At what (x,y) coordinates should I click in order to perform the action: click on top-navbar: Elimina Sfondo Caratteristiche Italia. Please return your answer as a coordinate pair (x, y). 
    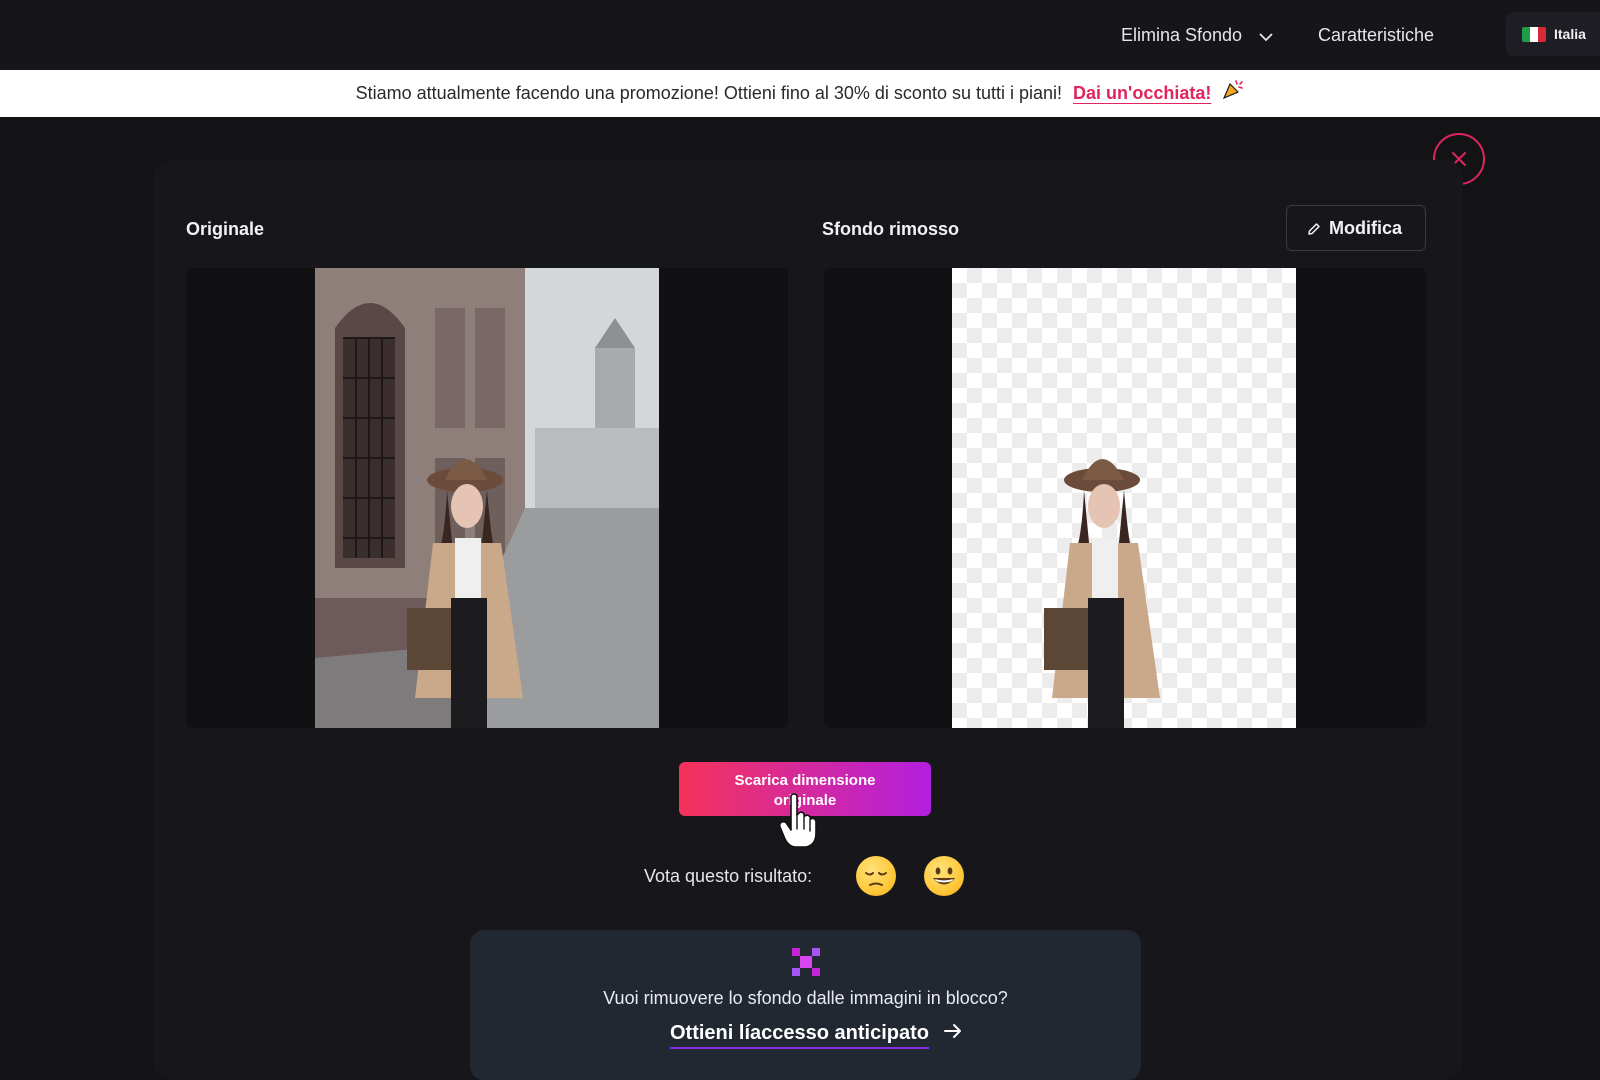
    Looking at the image, I should click on (800, 35).